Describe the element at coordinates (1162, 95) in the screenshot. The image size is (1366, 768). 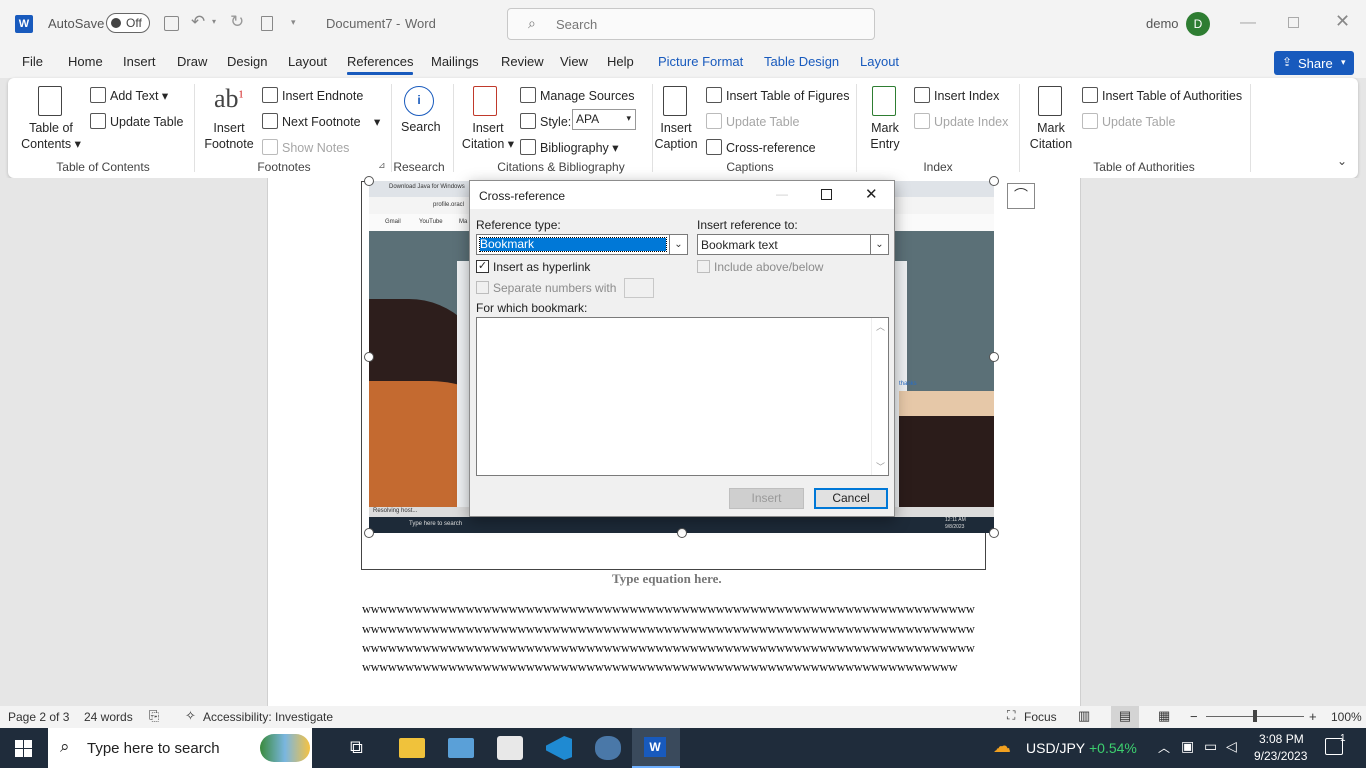
I see `insert-toa-button: Insert Table of Authorities` at that location.